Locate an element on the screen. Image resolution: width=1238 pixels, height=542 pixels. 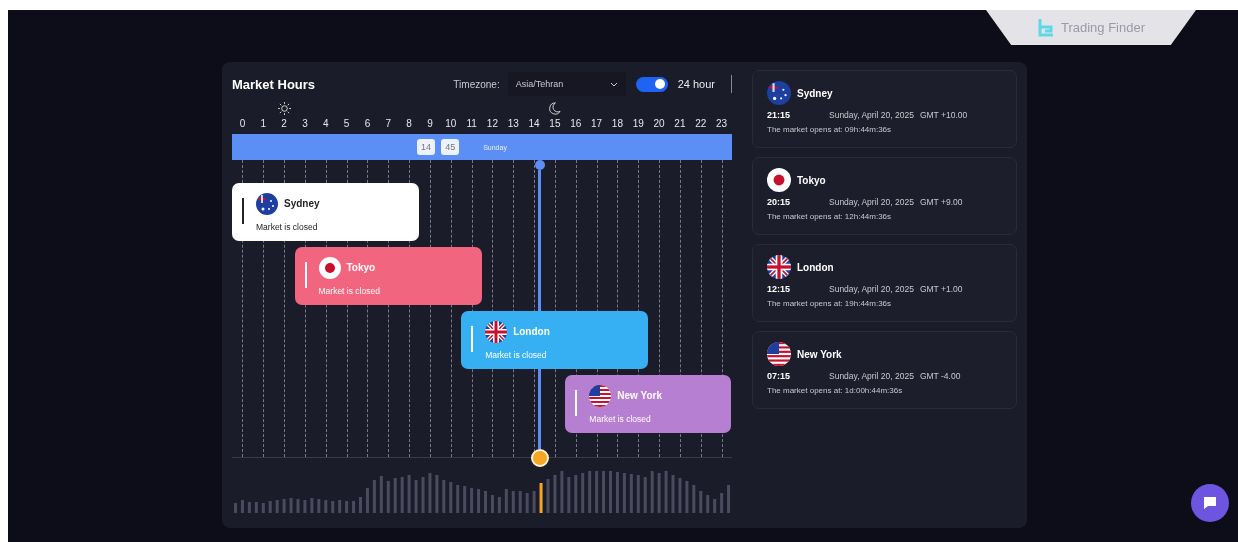
market-name: Sydney is located at coordinates (815, 93).